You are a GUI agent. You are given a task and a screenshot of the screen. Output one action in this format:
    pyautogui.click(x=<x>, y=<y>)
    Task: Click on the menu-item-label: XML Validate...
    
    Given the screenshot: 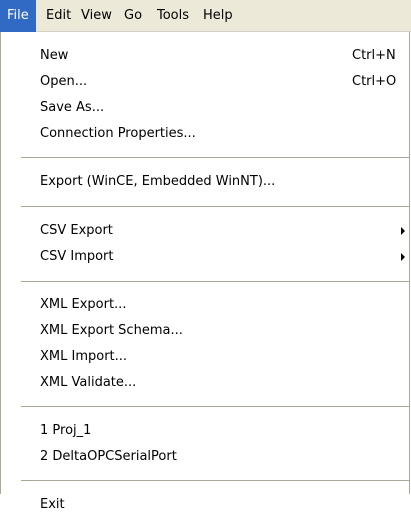 What is the action you would take?
    pyautogui.click(x=88, y=382)
    